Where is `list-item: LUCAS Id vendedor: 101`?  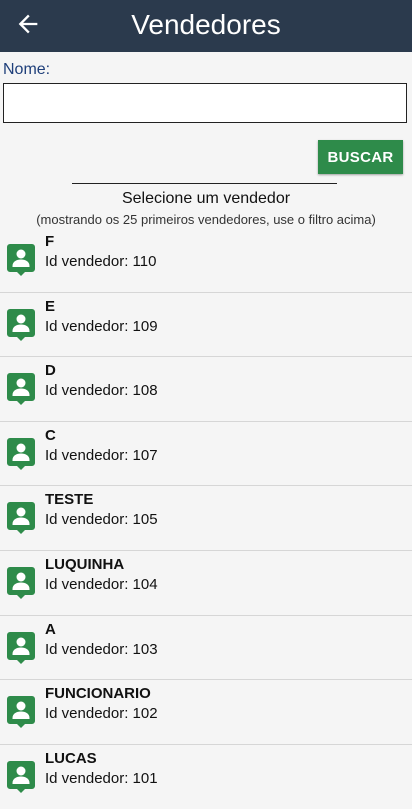
list-item: LUCAS Id vendedor: 101 is located at coordinates (206, 777).